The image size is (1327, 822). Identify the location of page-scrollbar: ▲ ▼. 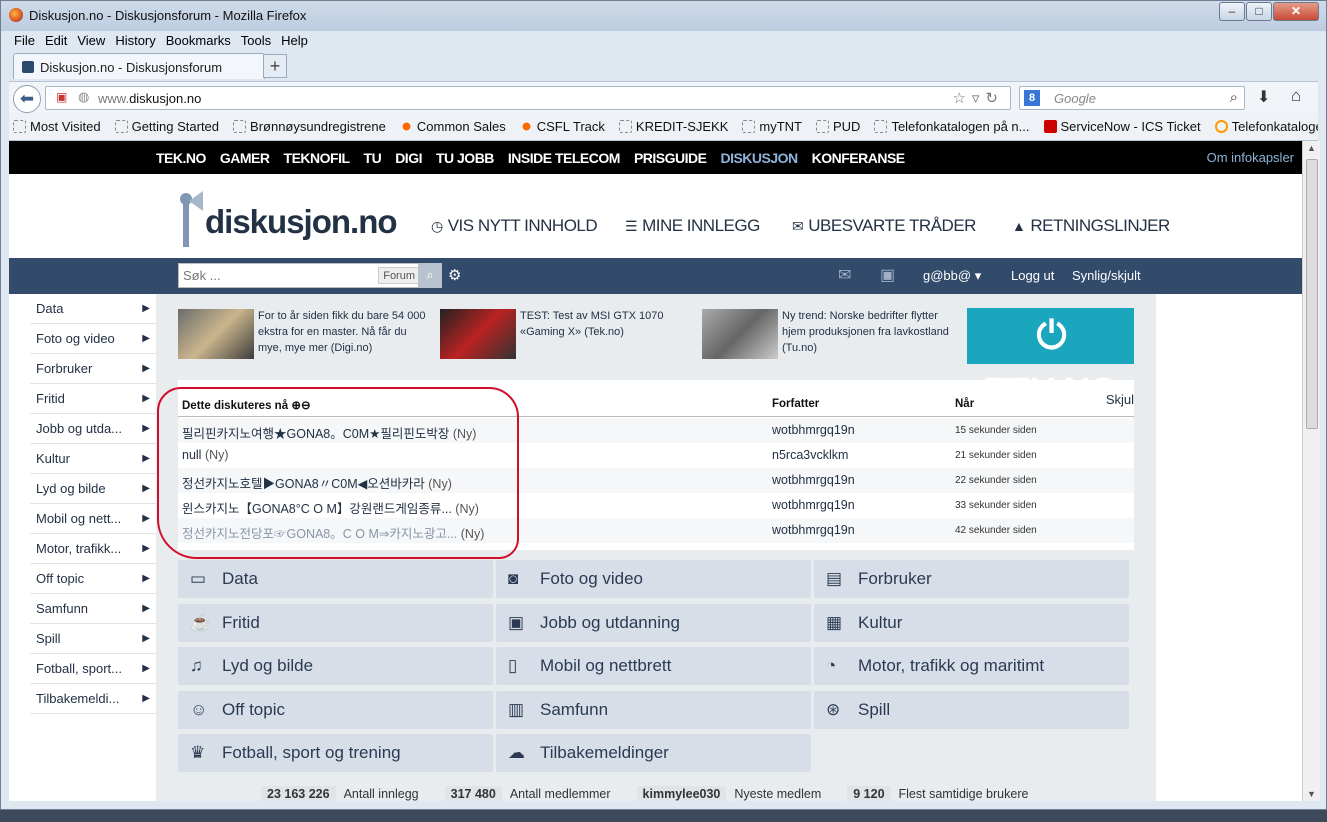
(1311, 471).